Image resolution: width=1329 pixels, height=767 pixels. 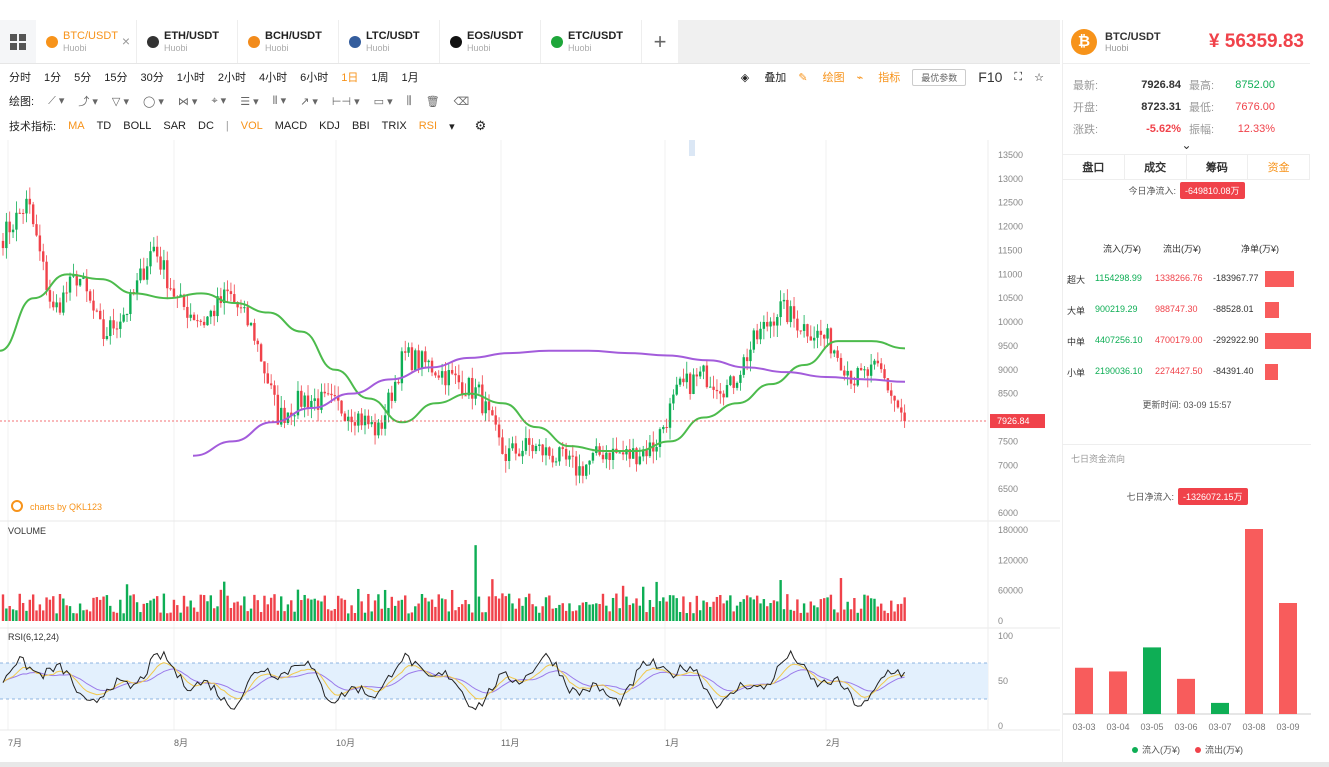 What do you see at coordinates (52, 77) in the screenshot?
I see `interval-1: 1分` at bounding box center [52, 77].